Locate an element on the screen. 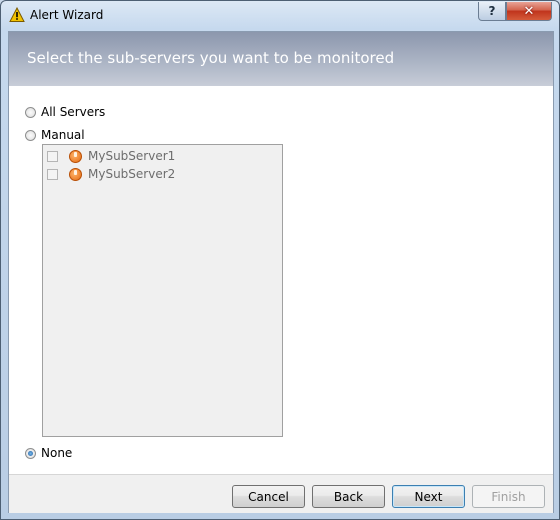 The height and width of the screenshot is (520, 560). next-button: Next is located at coordinates (428, 496).